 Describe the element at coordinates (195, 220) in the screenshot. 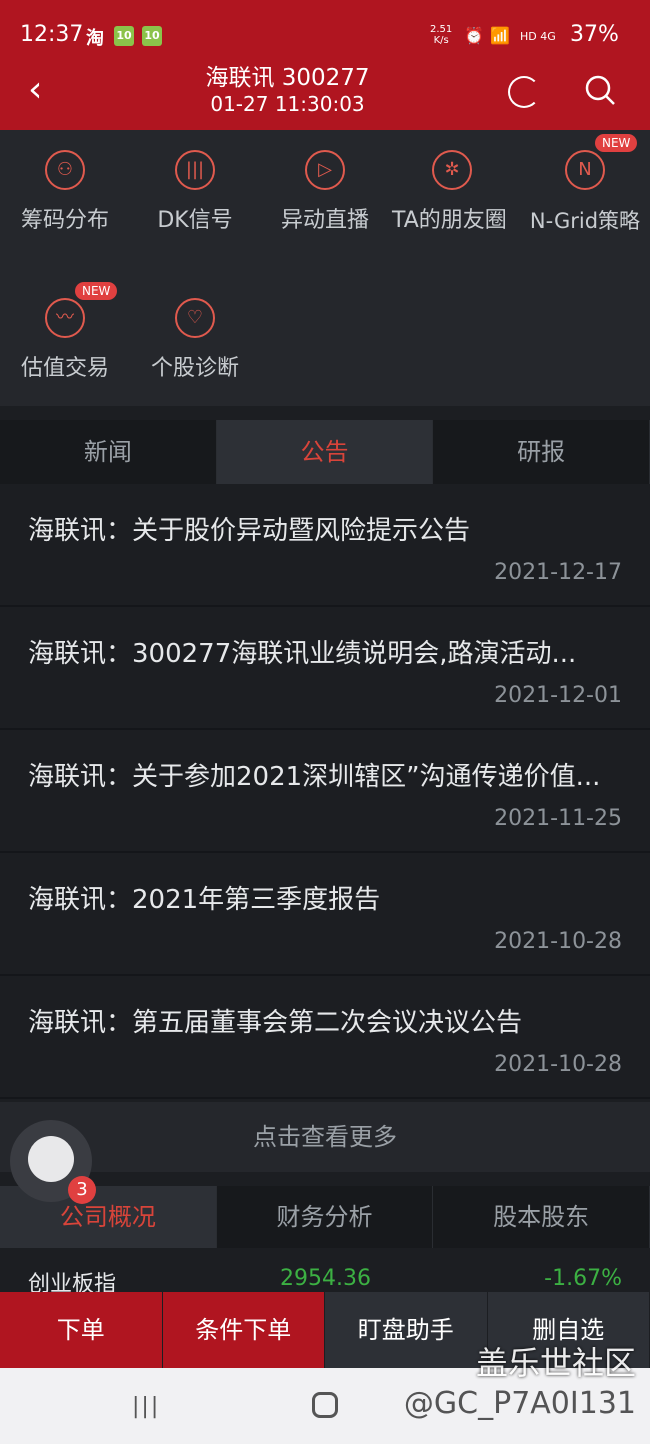

I see `tool-label: DK信号` at that location.